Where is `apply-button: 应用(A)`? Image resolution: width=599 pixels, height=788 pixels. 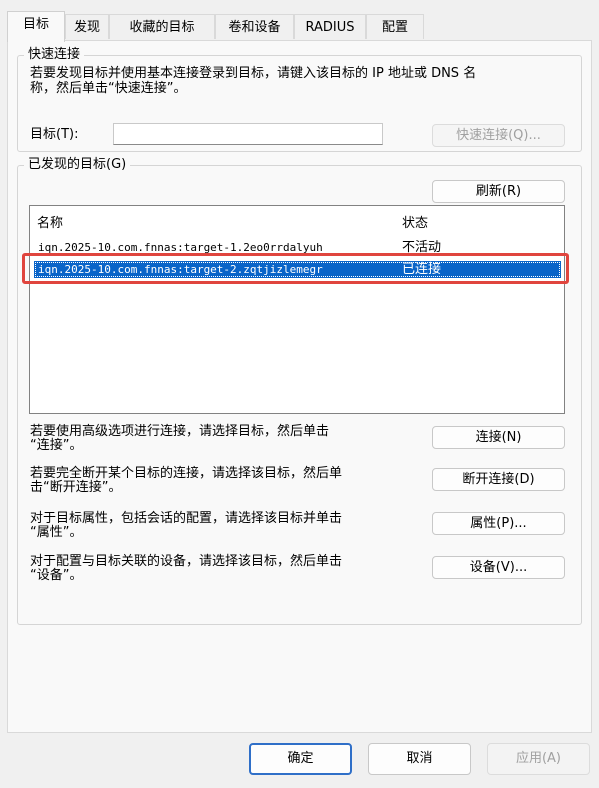 apply-button: 应用(A) is located at coordinates (538, 759).